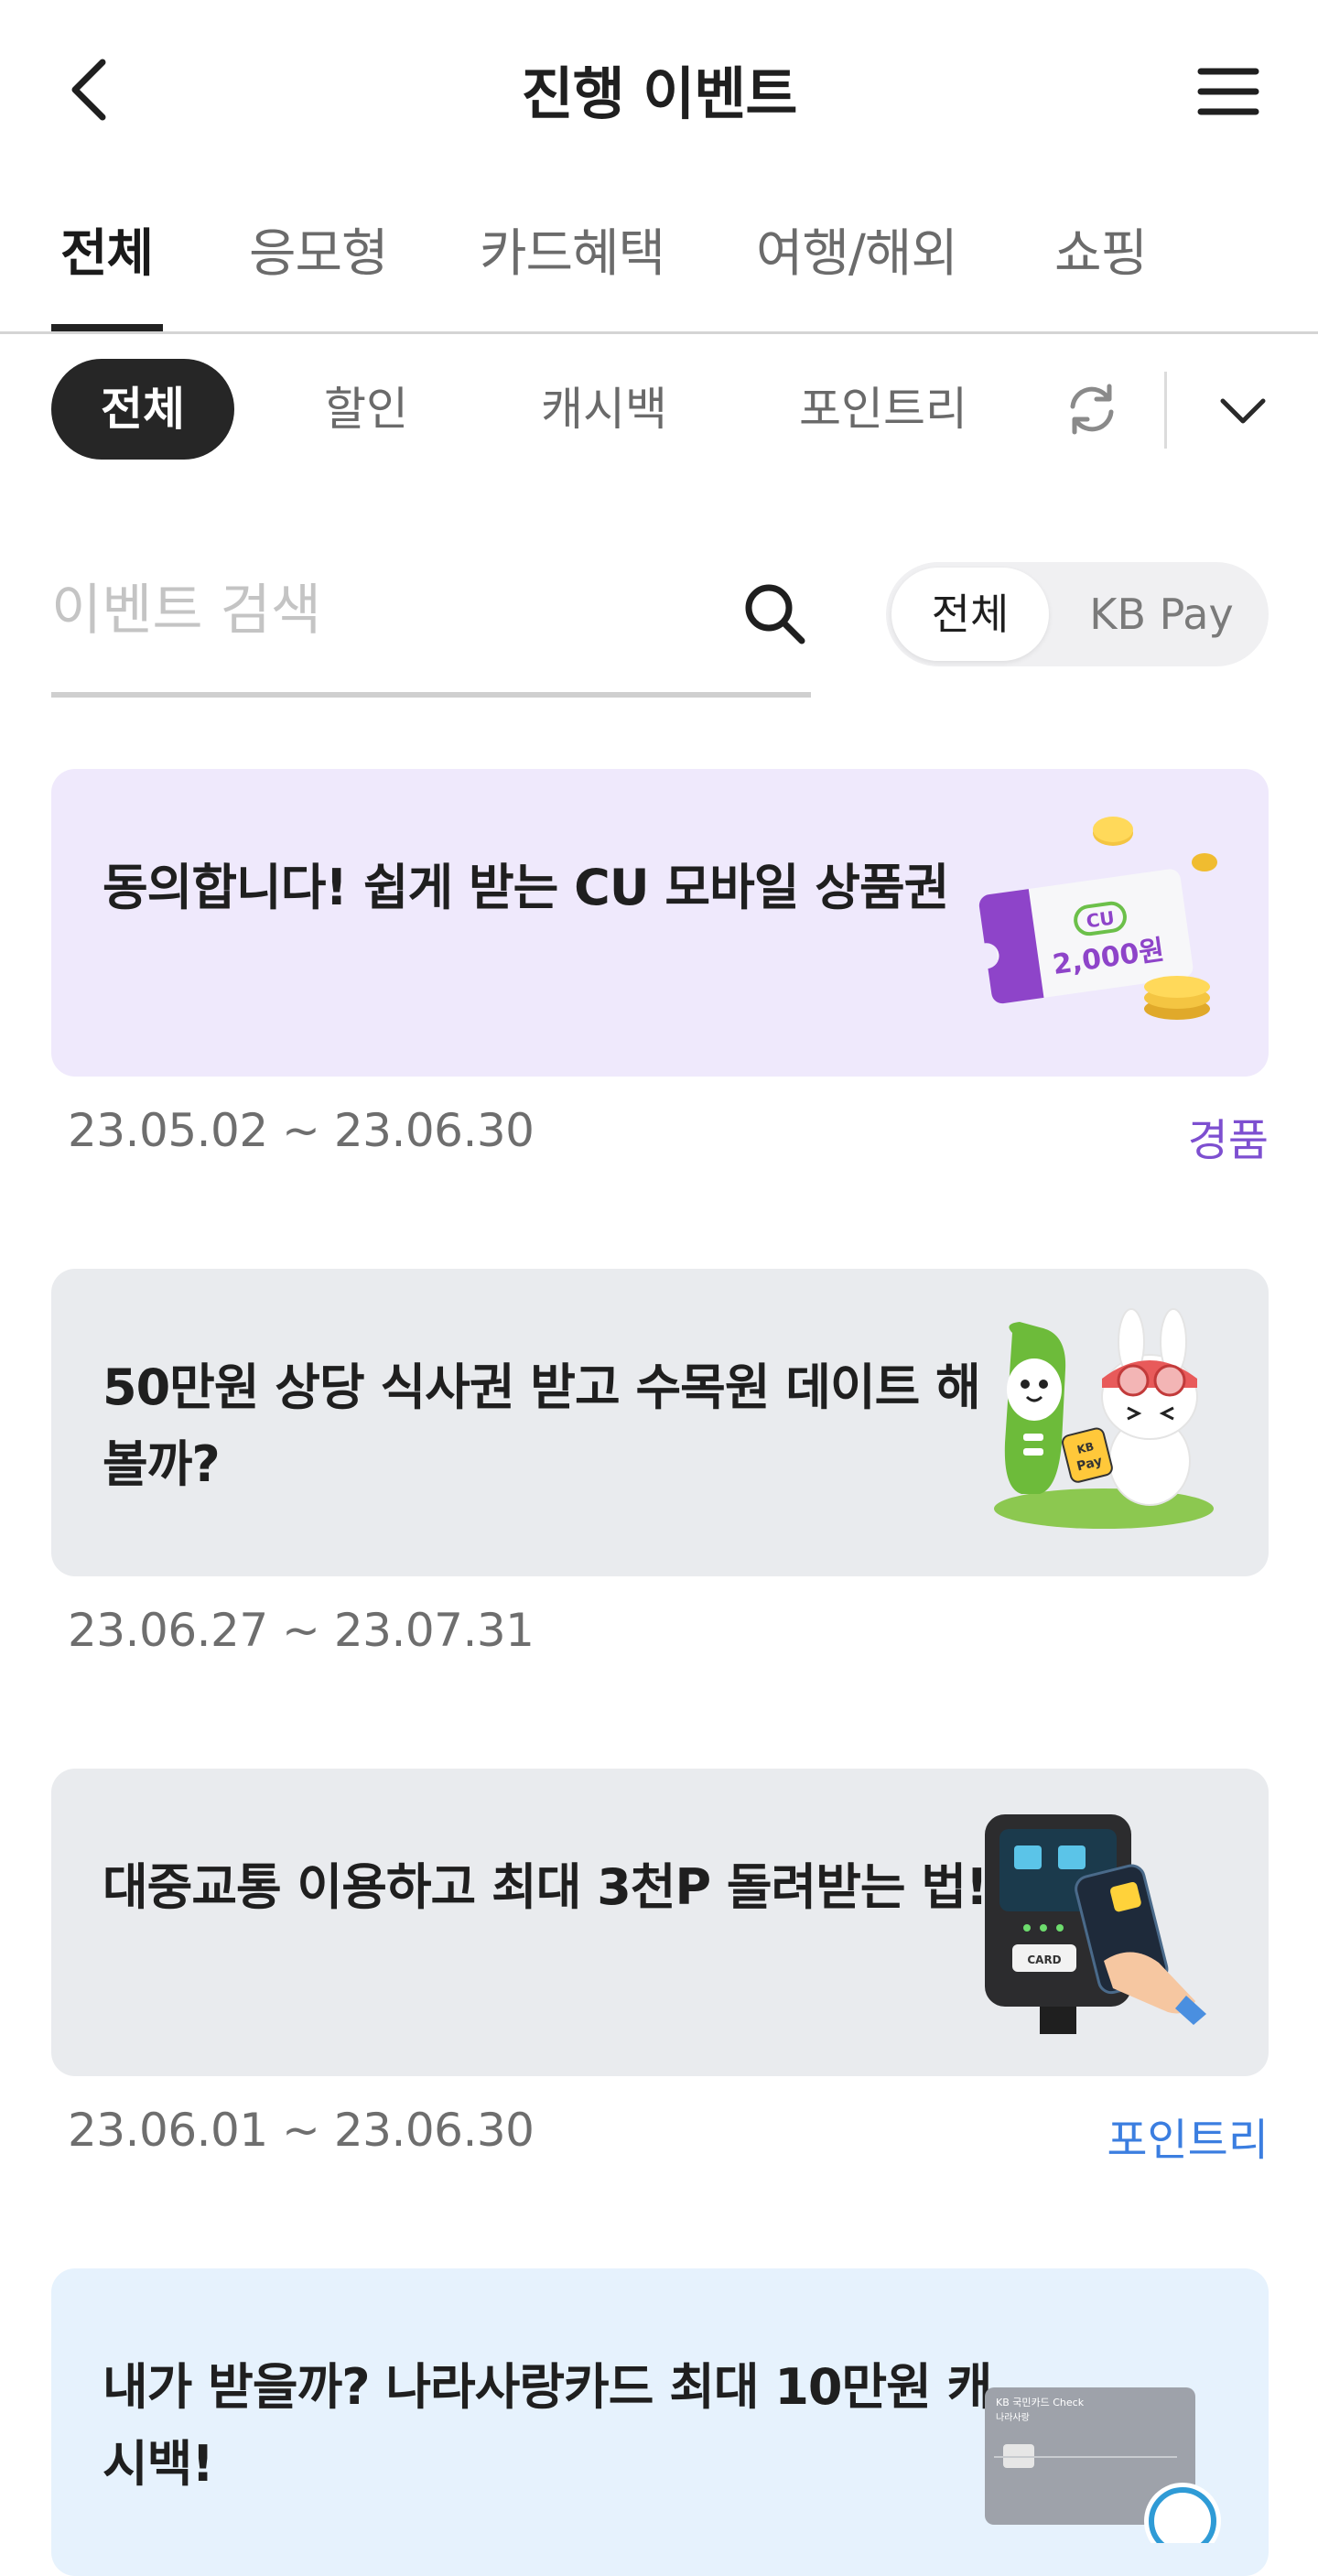 This screenshot has width=1318, height=2576. I want to click on tab-entry: 응모형, so click(319, 250).